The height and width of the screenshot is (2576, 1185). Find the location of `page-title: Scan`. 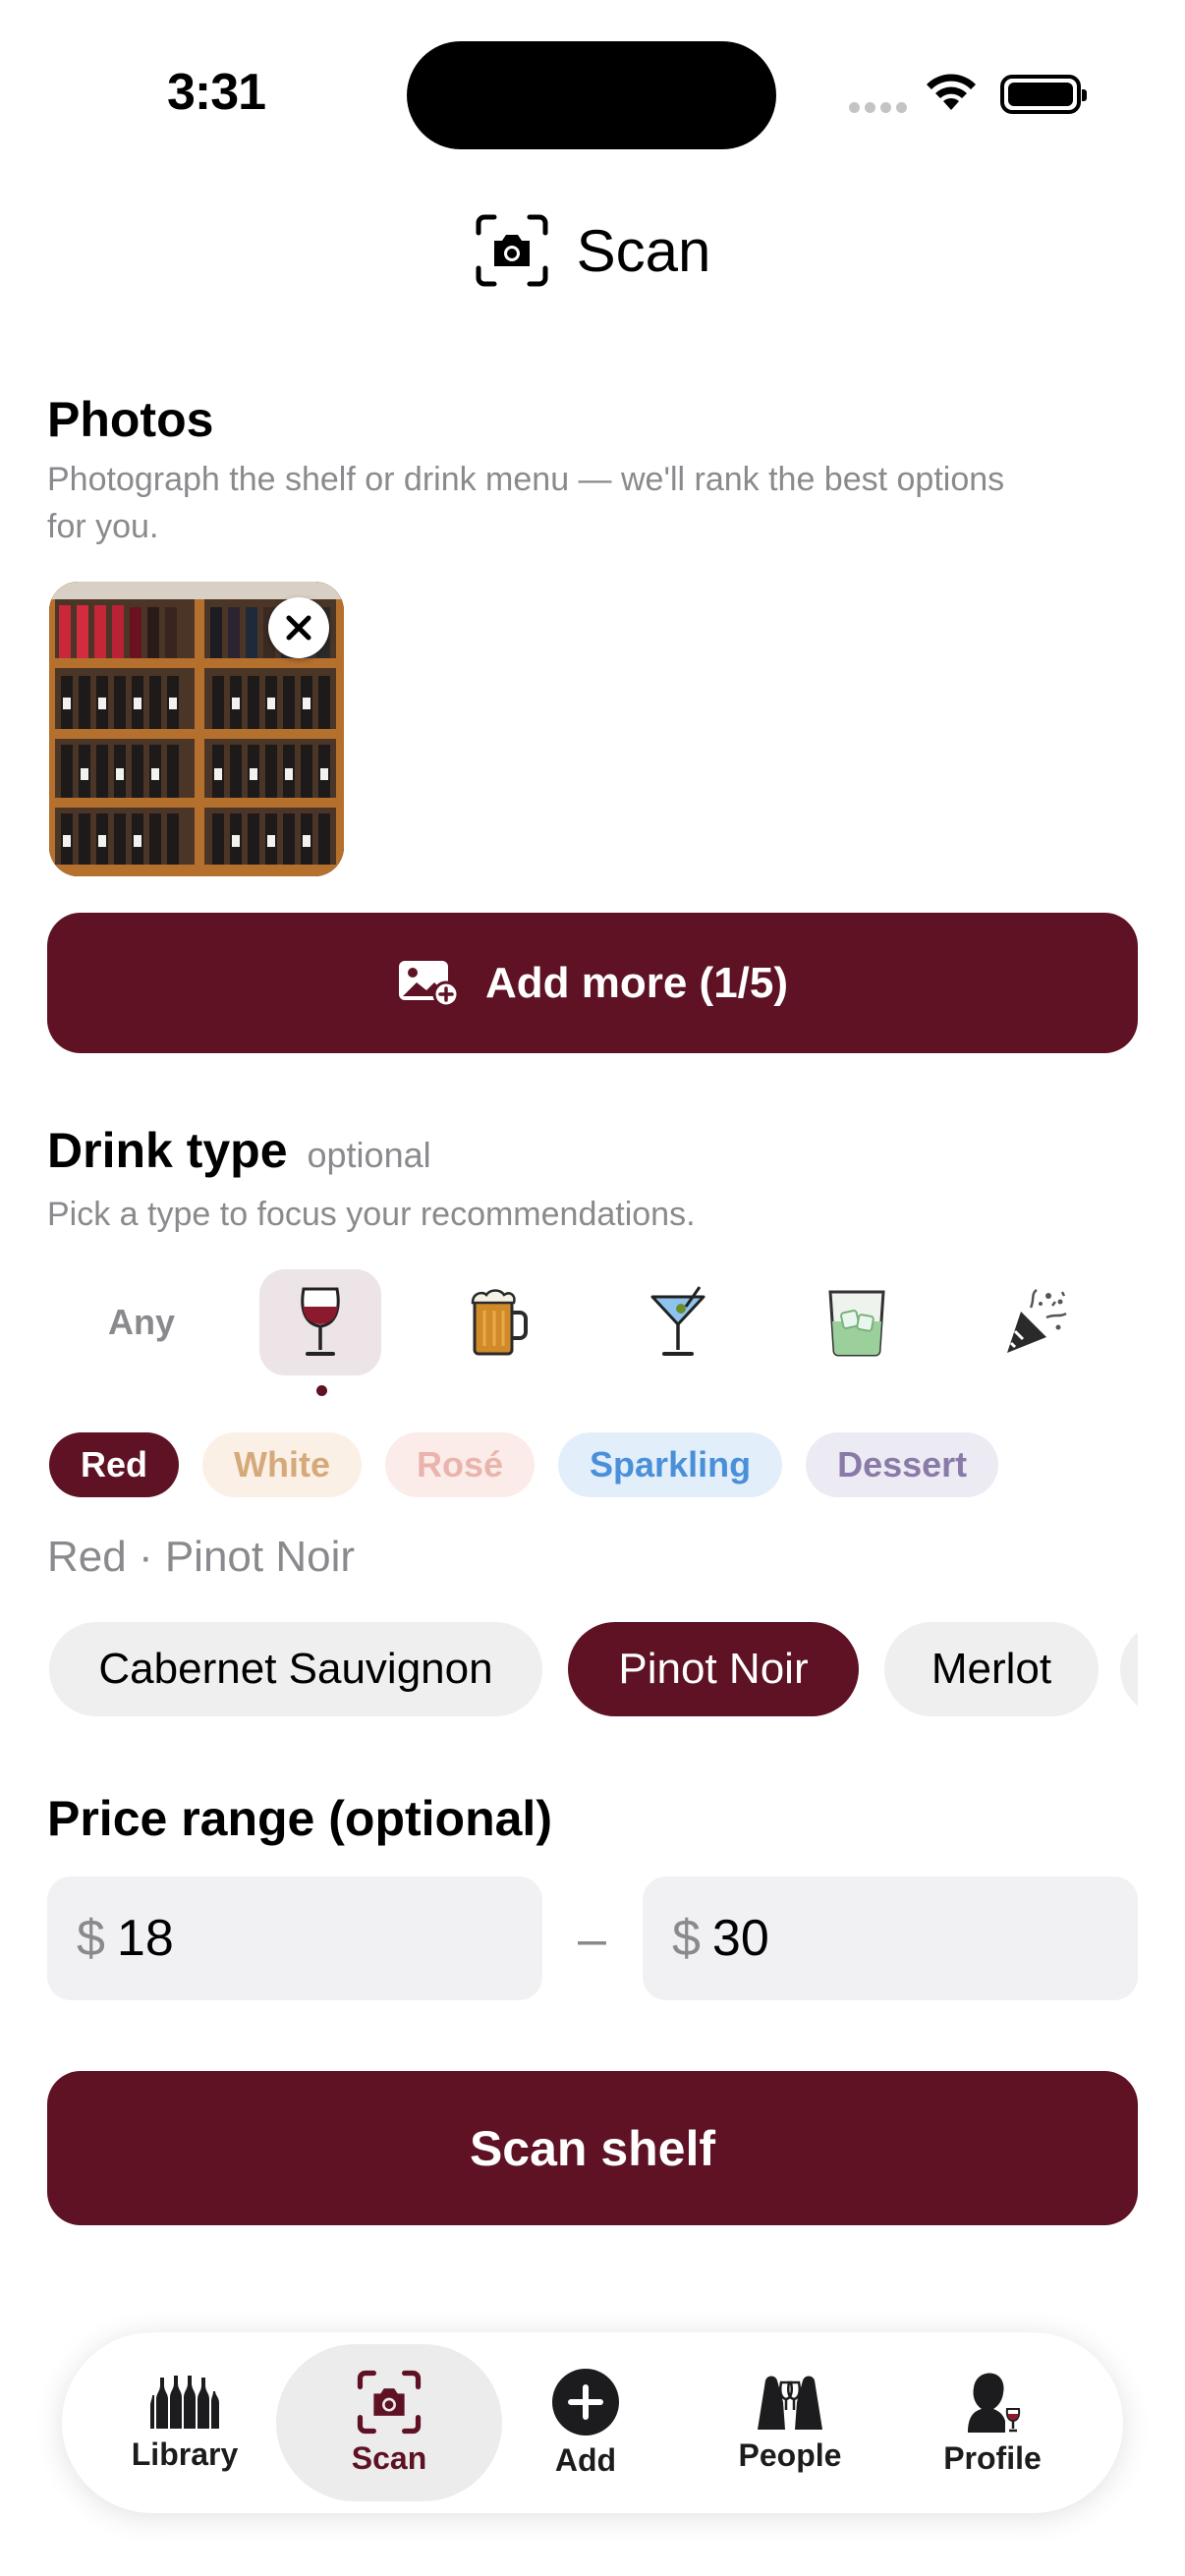

page-title: Scan is located at coordinates (592, 250).